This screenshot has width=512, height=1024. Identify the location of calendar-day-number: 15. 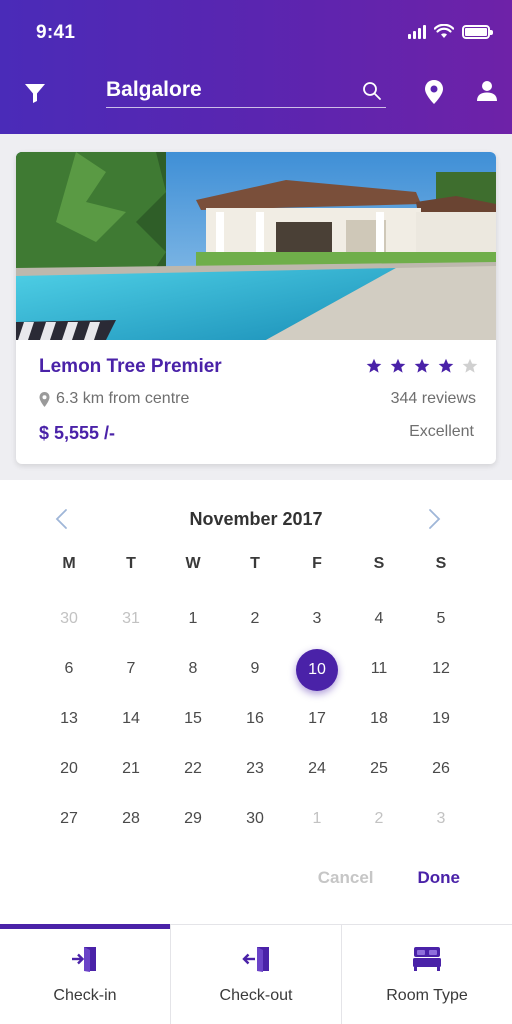
(193, 718).